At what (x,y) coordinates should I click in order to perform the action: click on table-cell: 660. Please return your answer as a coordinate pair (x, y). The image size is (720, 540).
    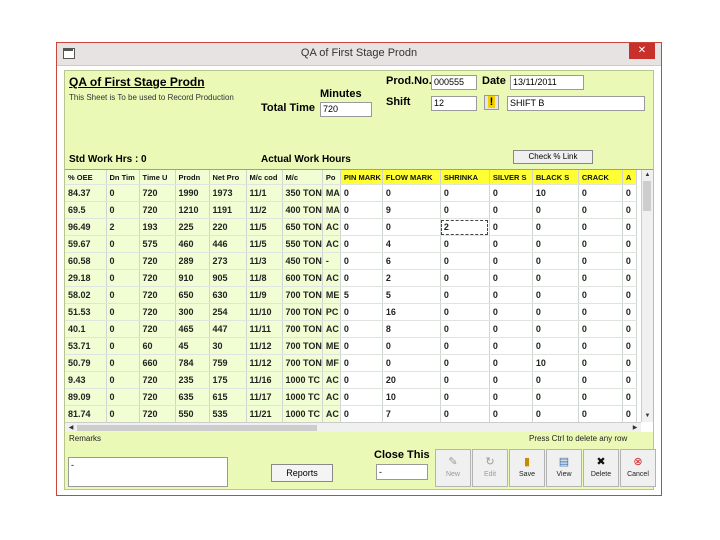
    Looking at the image, I should click on (157, 363).